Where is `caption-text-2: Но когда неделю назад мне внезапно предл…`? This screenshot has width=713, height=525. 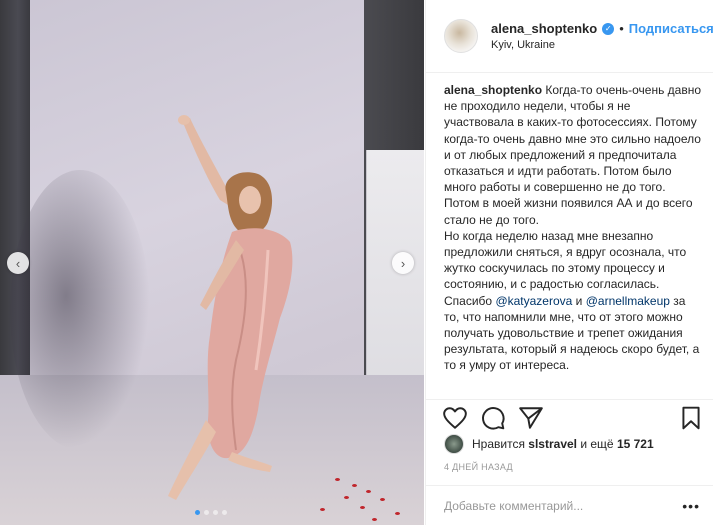
caption-text-2: Но когда неделю назад мне внезапно предл… is located at coordinates (565, 260).